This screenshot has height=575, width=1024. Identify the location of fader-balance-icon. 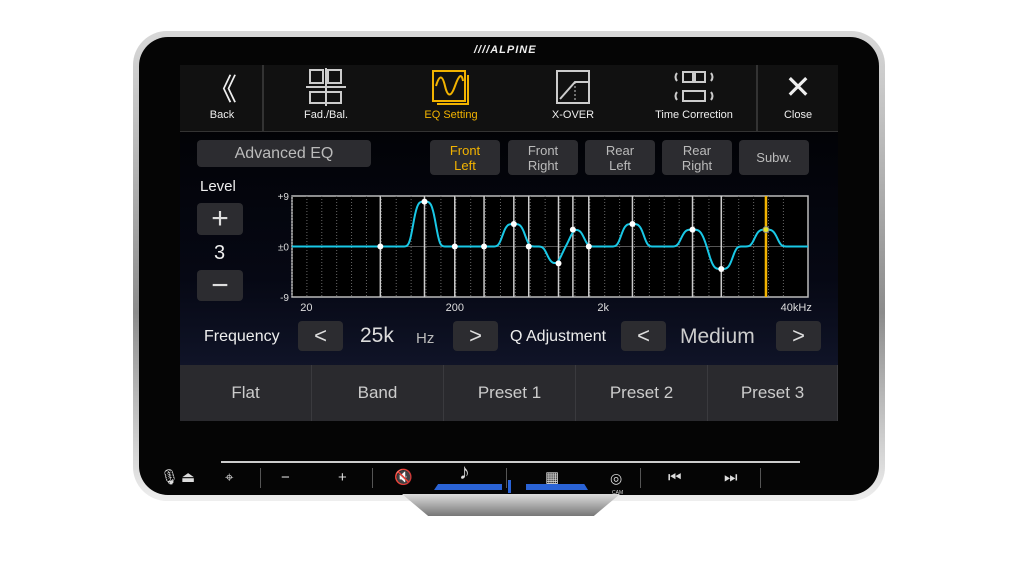
(326, 87).